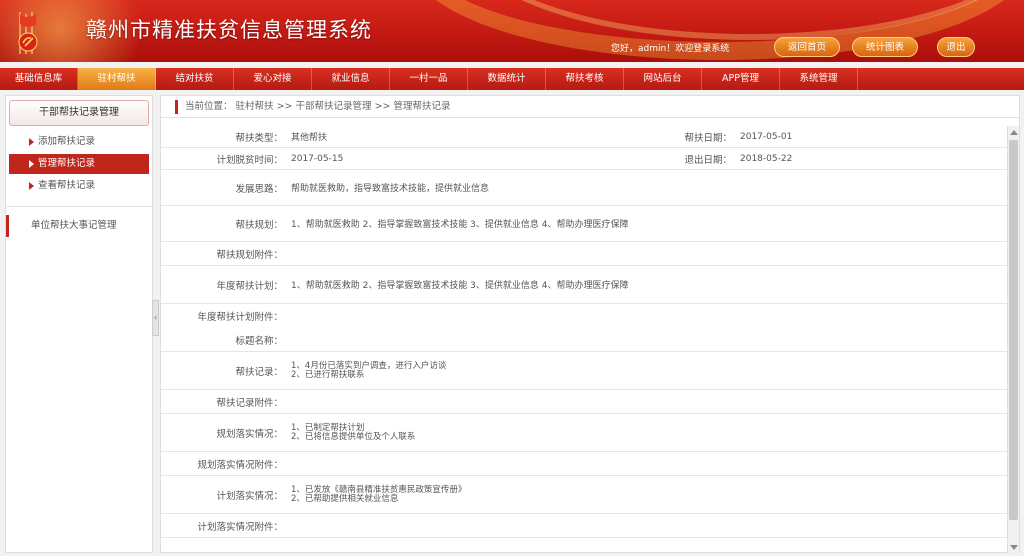  What do you see at coordinates (390, 189) in the screenshot?
I see `idea-value: 帮助就医救助，指导致富技术技能，提供就业信息` at bounding box center [390, 189].